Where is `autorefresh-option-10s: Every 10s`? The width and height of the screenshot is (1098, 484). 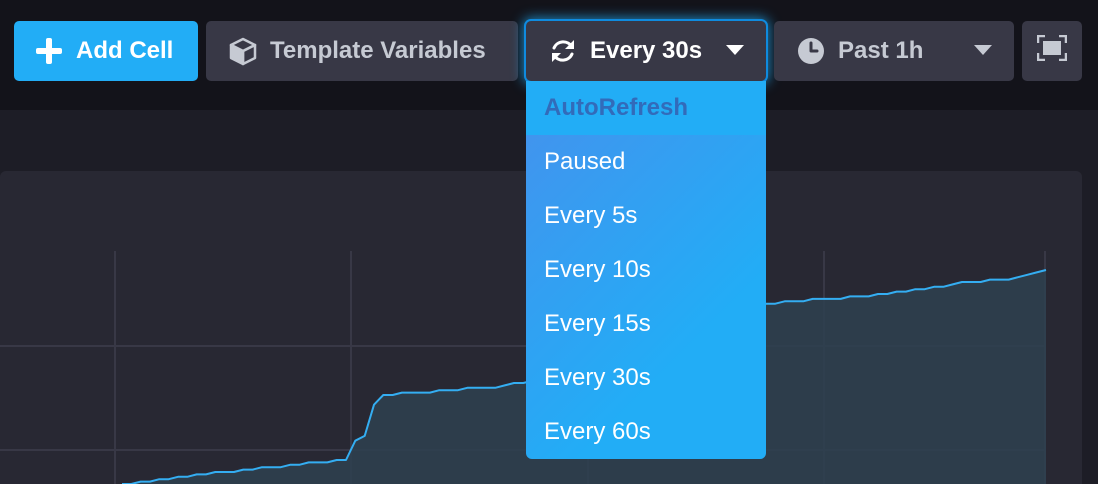 autorefresh-option-10s: Every 10s is located at coordinates (646, 270).